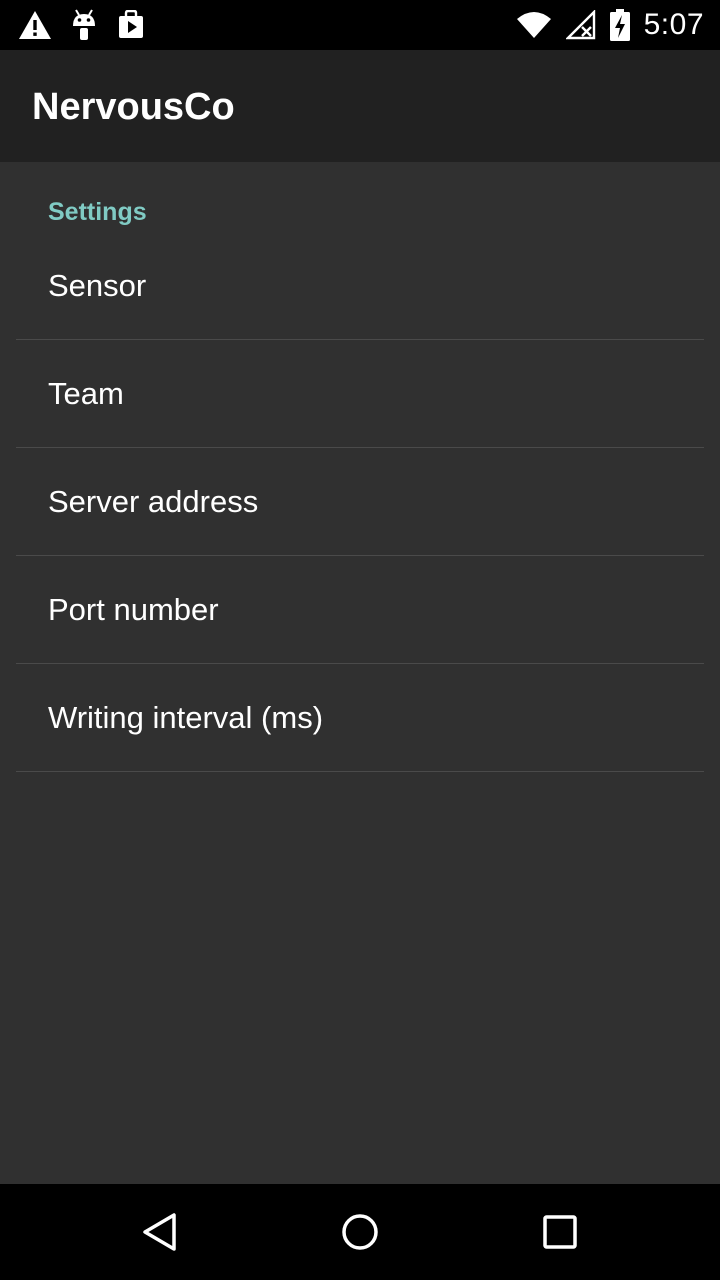  I want to click on pref-port-number: Port number, so click(360, 610).